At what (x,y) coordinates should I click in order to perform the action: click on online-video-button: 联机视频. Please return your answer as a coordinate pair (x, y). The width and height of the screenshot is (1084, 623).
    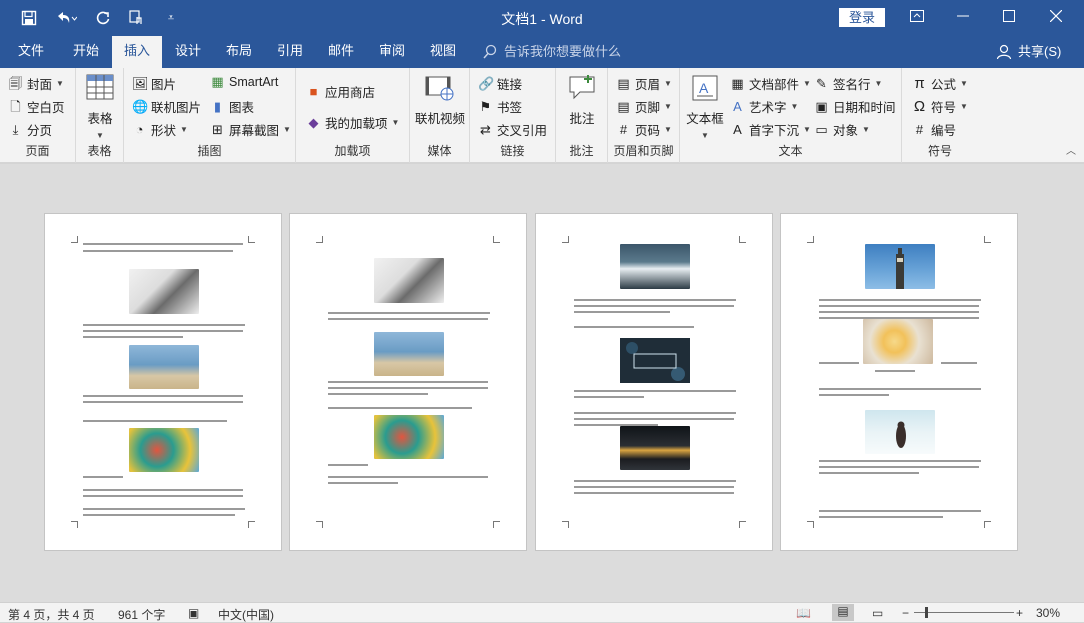
    Looking at the image, I should click on (440, 100).